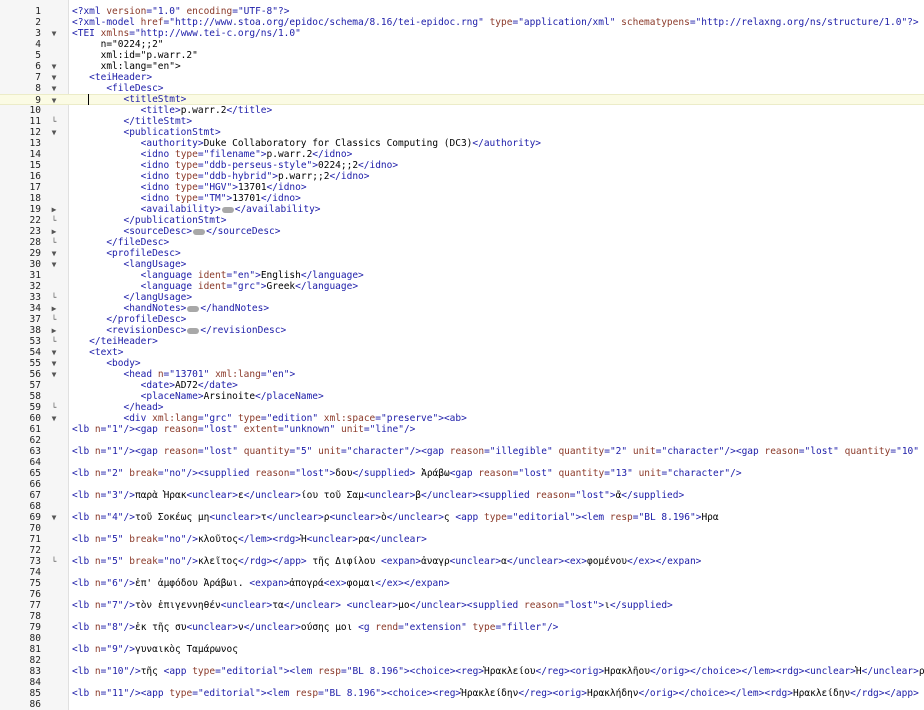 The image size is (924, 710). I want to click on code-text: <head n="13701" xml:lang="en">, so click(181, 374).